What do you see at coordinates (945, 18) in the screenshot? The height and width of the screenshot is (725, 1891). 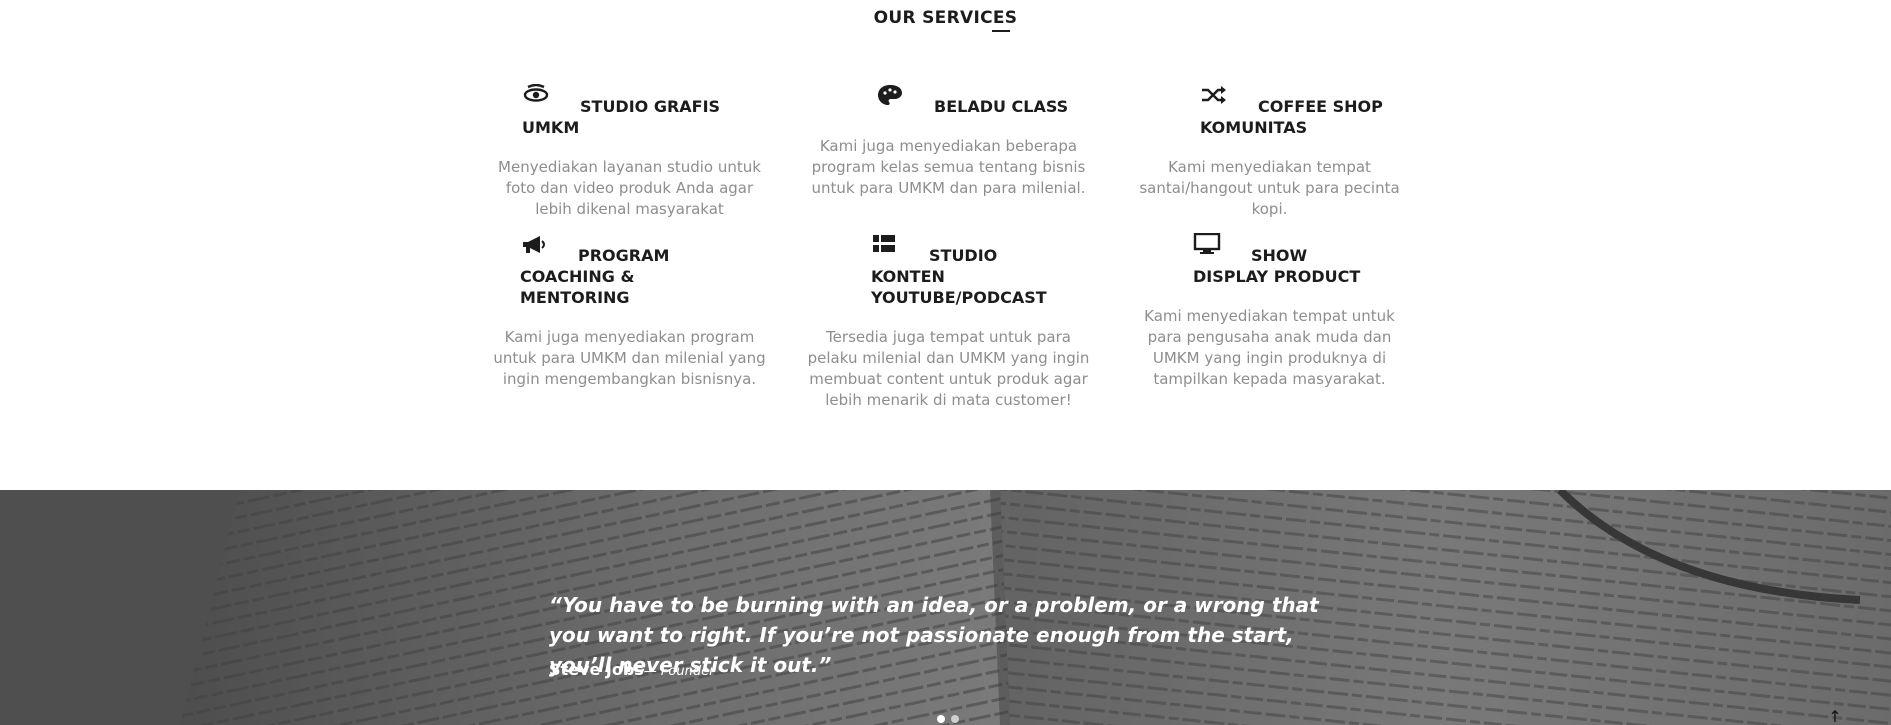 I see `section-title: OUR SERVICES` at bounding box center [945, 18].